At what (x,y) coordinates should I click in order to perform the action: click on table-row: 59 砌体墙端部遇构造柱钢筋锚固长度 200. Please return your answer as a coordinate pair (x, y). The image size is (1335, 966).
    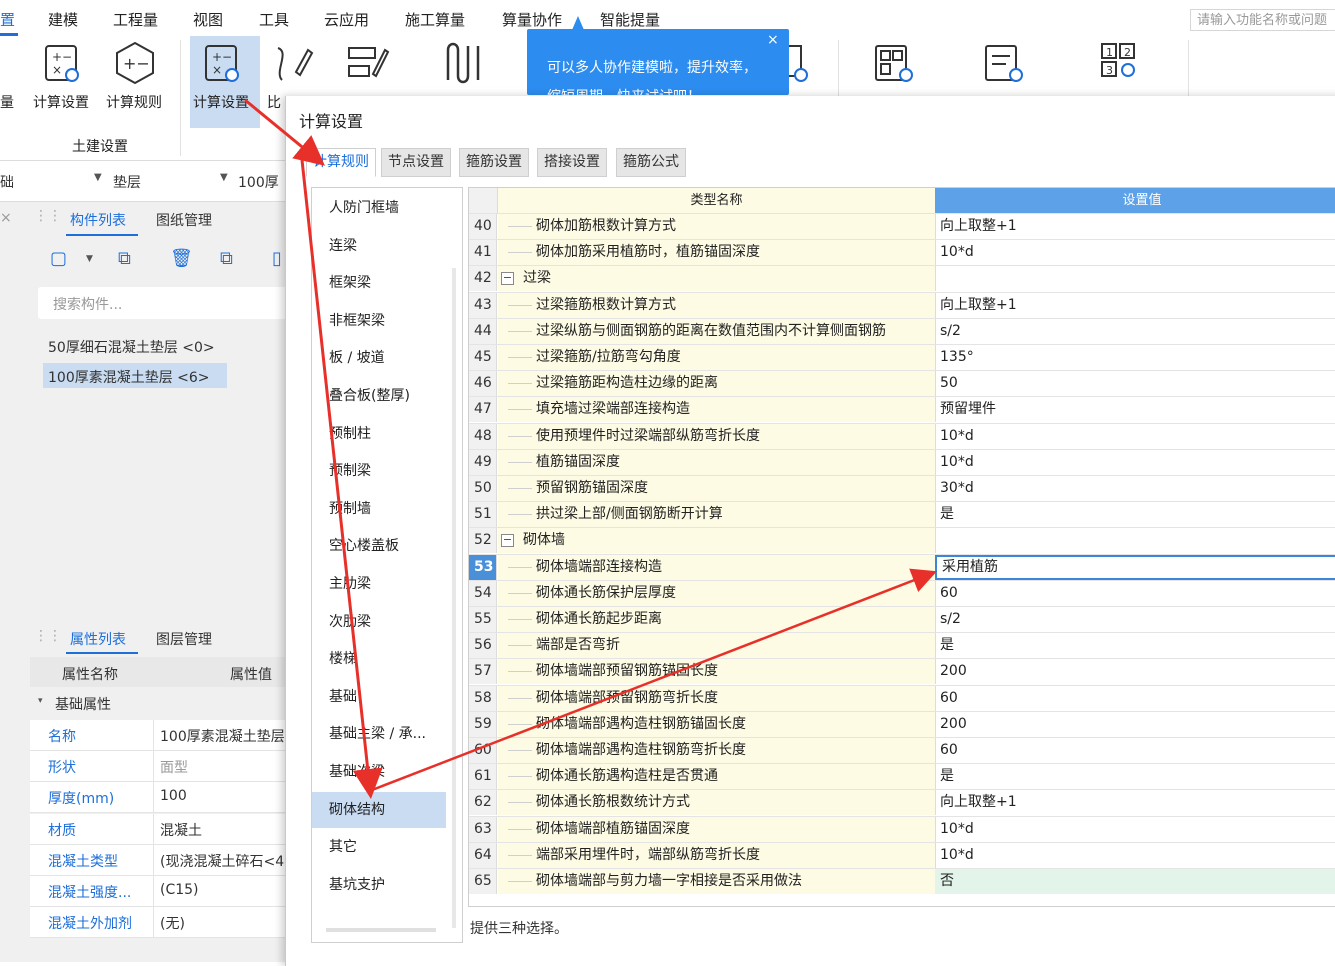
    Looking at the image, I should click on (902, 723).